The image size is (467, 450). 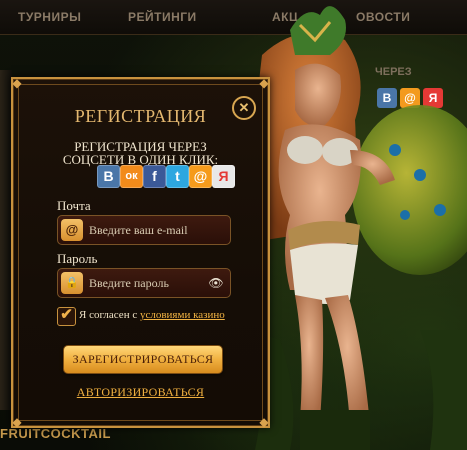 What do you see at coordinates (55, 433) in the screenshot?
I see `bottom-logo: FRUITCOCKTAIL` at bounding box center [55, 433].